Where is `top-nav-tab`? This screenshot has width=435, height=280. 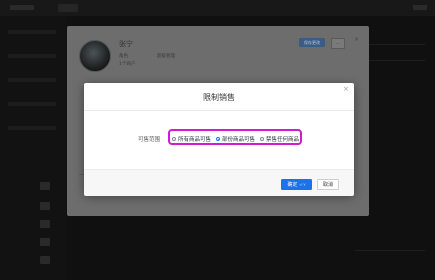 top-nav-tab is located at coordinates (68, 8).